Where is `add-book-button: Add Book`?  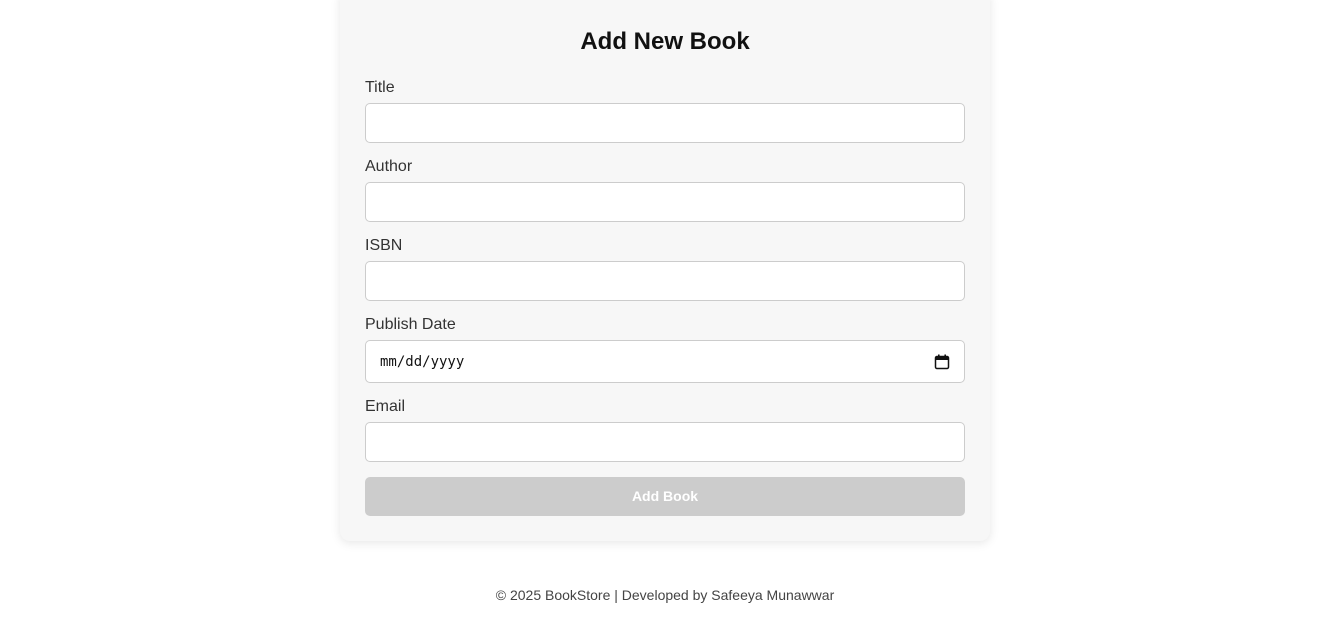 add-book-button: Add Book is located at coordinates (665, 496).